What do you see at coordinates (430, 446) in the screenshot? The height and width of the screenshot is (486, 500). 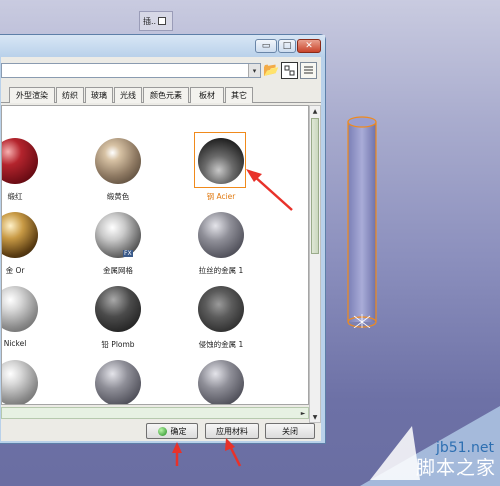 I see `site-watermark: jb51.net 脚本之家` at bounding box center [430, 446].